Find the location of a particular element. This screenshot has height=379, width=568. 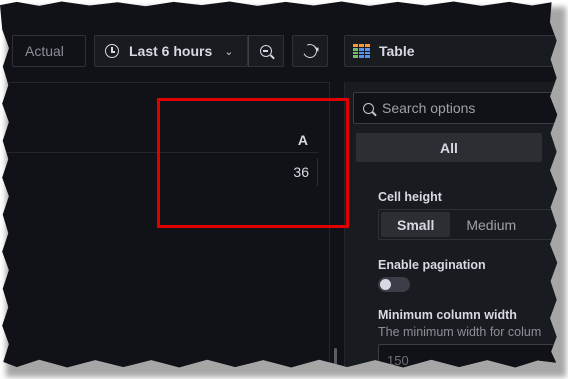

min-column-width-label: Minimum column width is located at coordinates (447, 315).